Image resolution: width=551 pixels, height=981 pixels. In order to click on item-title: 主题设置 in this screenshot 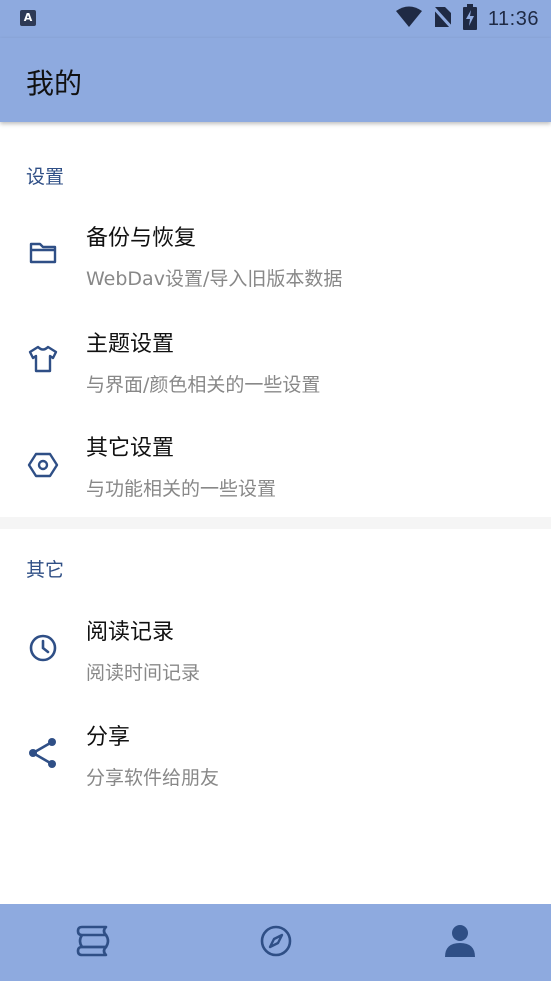, I will do `click(130, 344)`.